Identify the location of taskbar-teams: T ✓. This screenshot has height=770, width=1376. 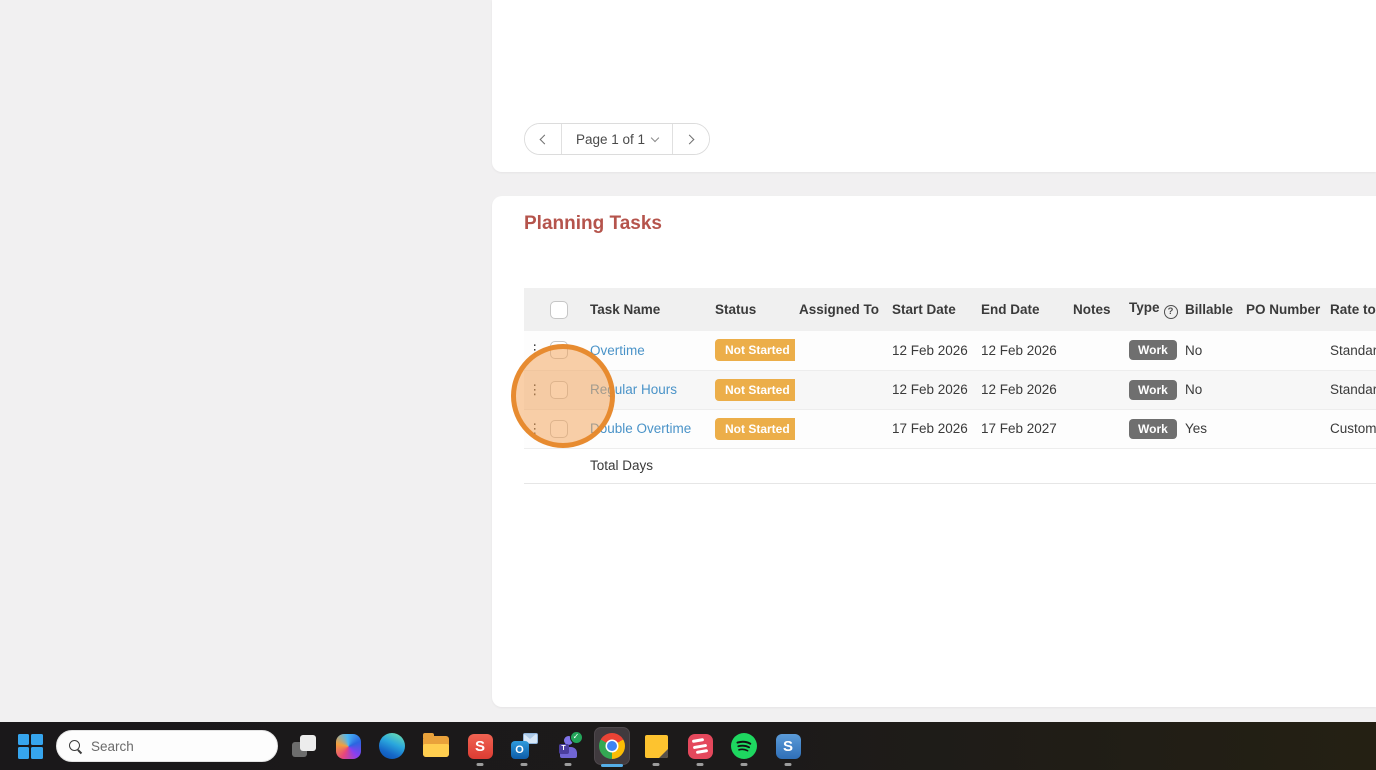
(568, 746).